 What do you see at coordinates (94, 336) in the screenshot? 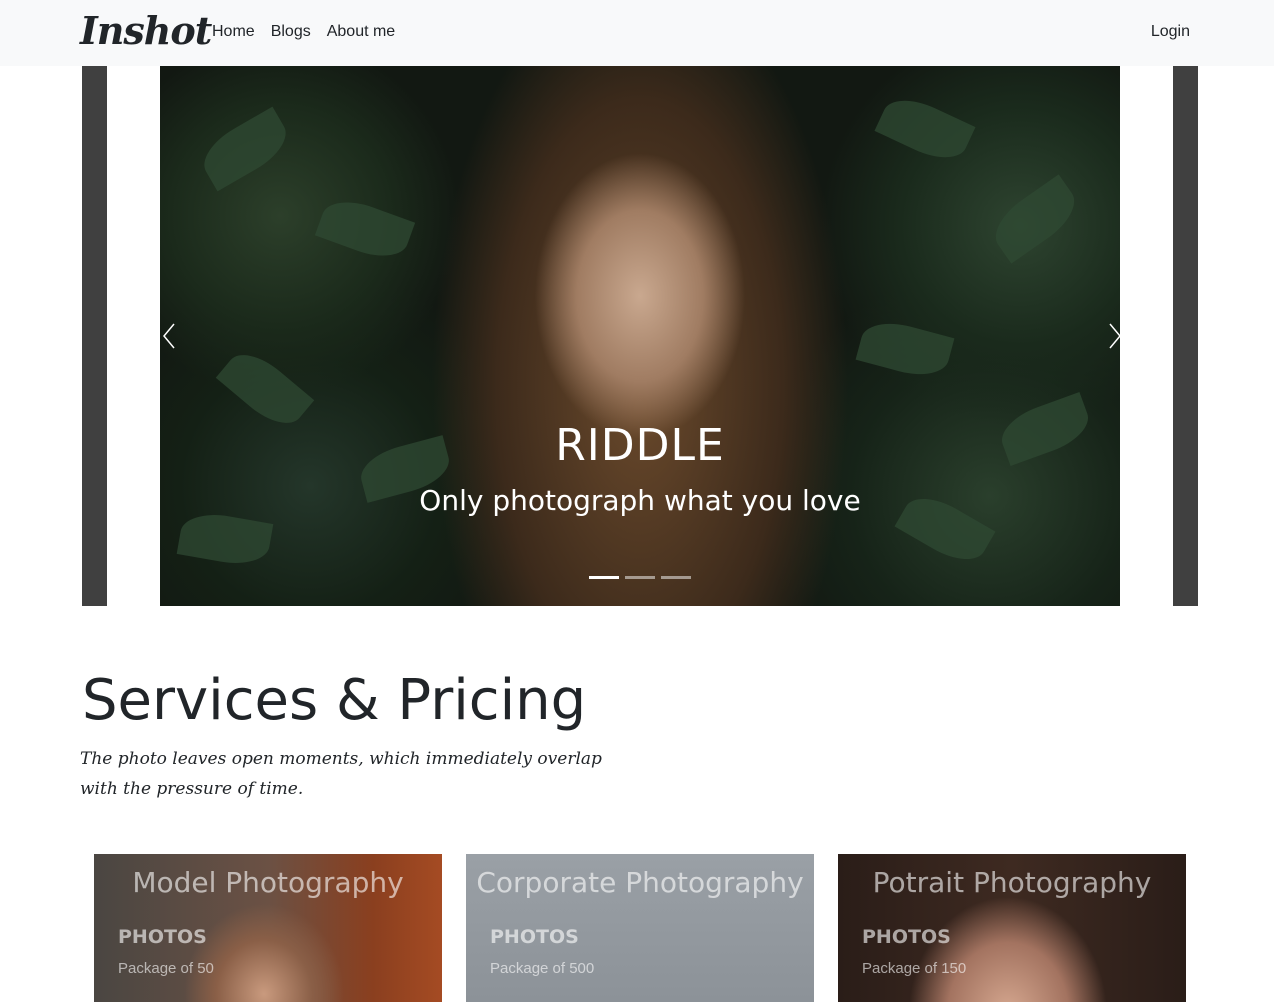
I see `carousel-side-bar-left` at bounding box center [94, 336].